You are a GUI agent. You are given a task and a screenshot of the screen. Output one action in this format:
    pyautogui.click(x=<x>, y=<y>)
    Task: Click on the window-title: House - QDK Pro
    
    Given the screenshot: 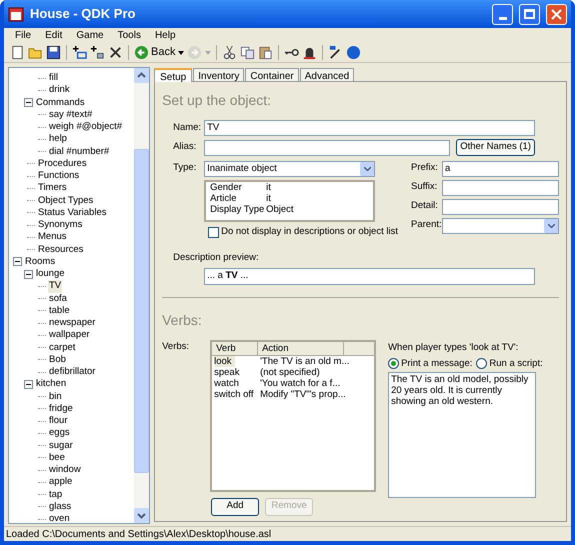 What is the action you would take?
    pyautogui.click(x=83, y=14)
    